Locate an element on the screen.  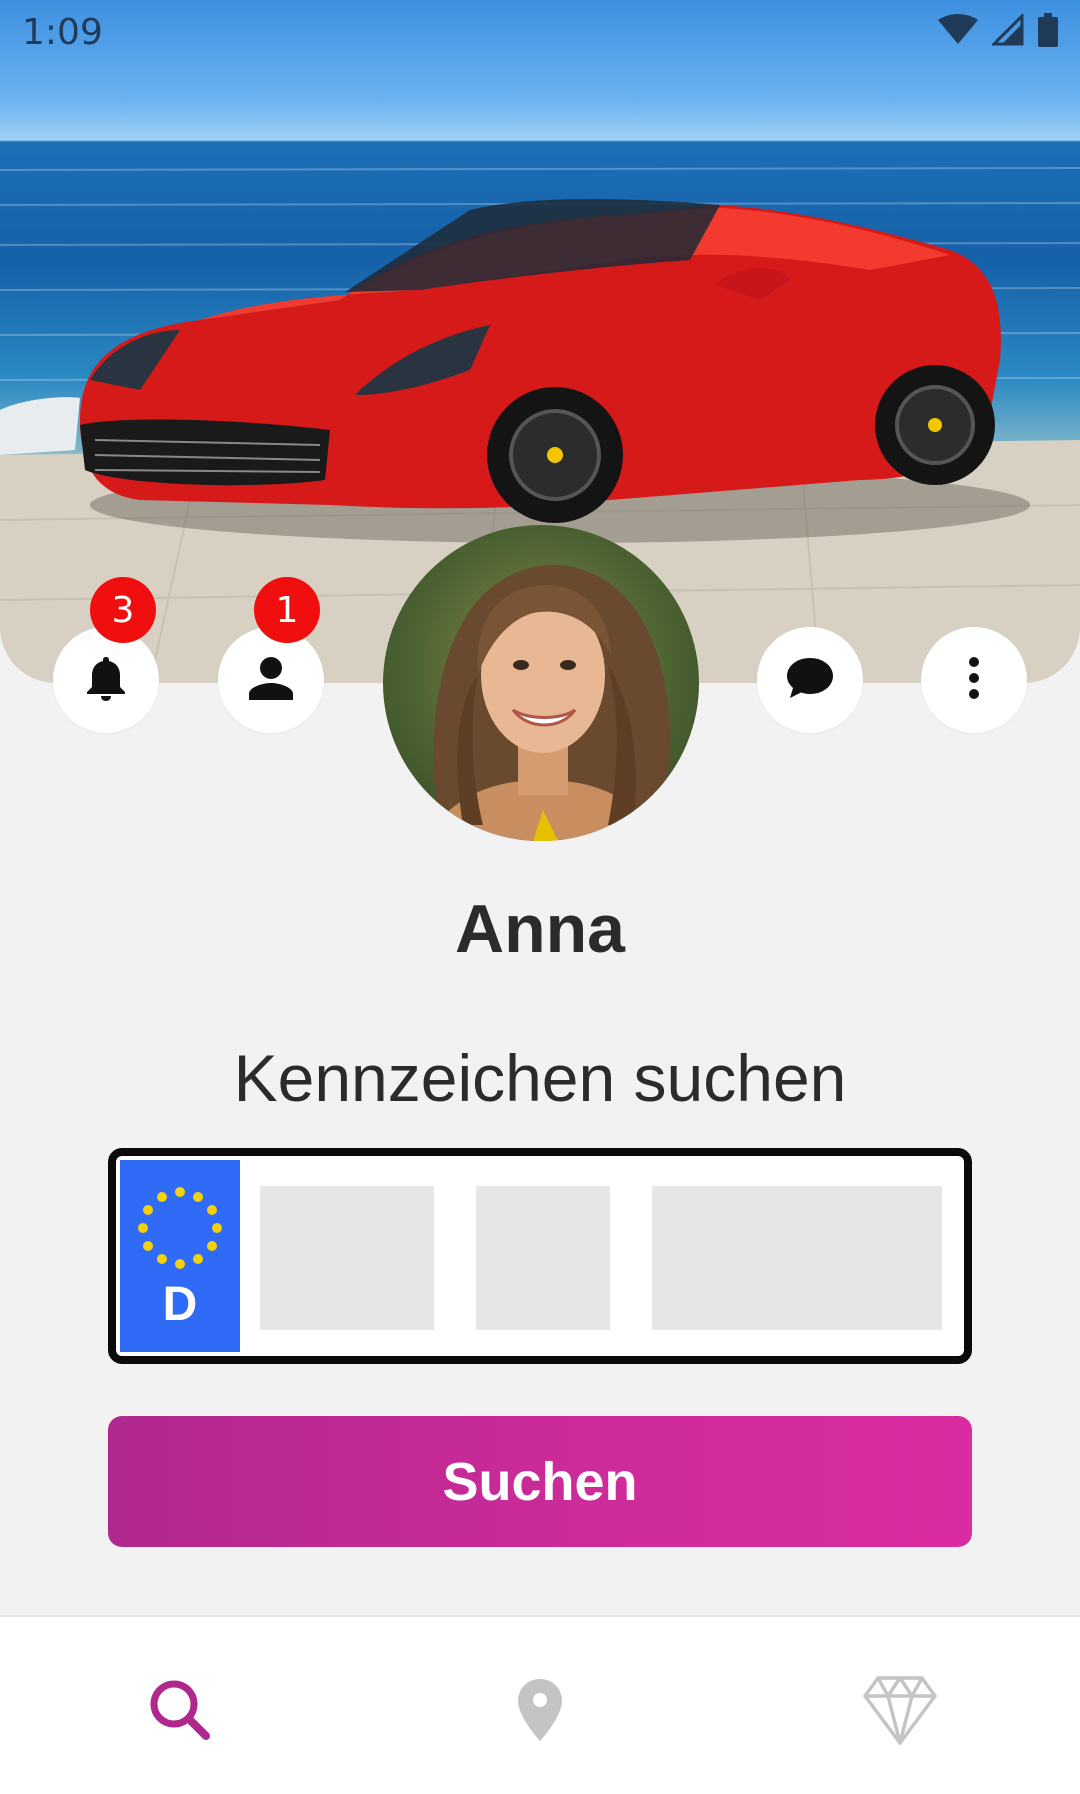
license-plate-input: D is located at coordinates (540, 1256).